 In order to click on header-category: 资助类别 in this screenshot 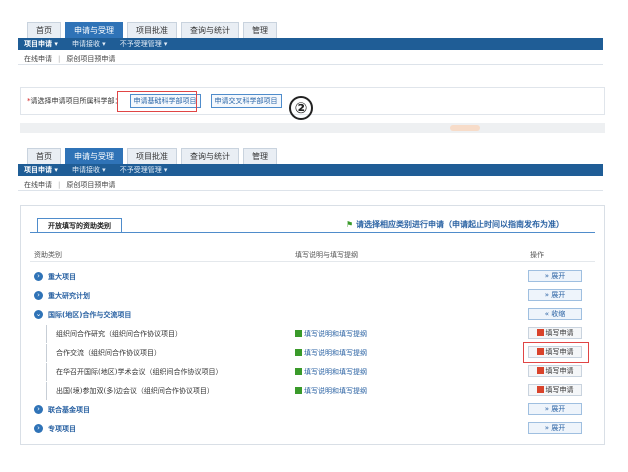, I will do `click(48, 255)`.